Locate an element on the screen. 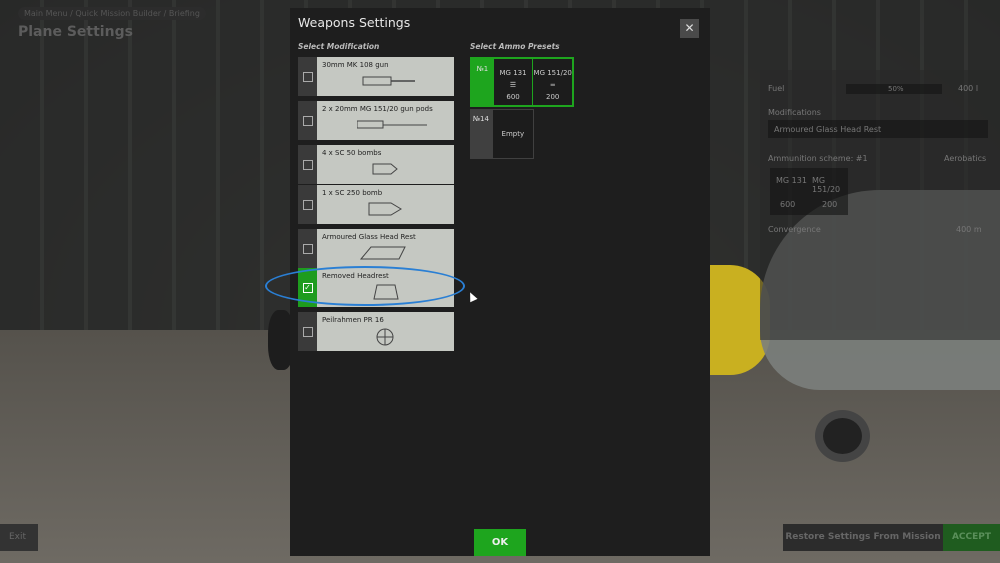 This screenshot has height=563, width=1000. modification-item: 1 x SC 250 bomb is located at coordinates (376, 204).